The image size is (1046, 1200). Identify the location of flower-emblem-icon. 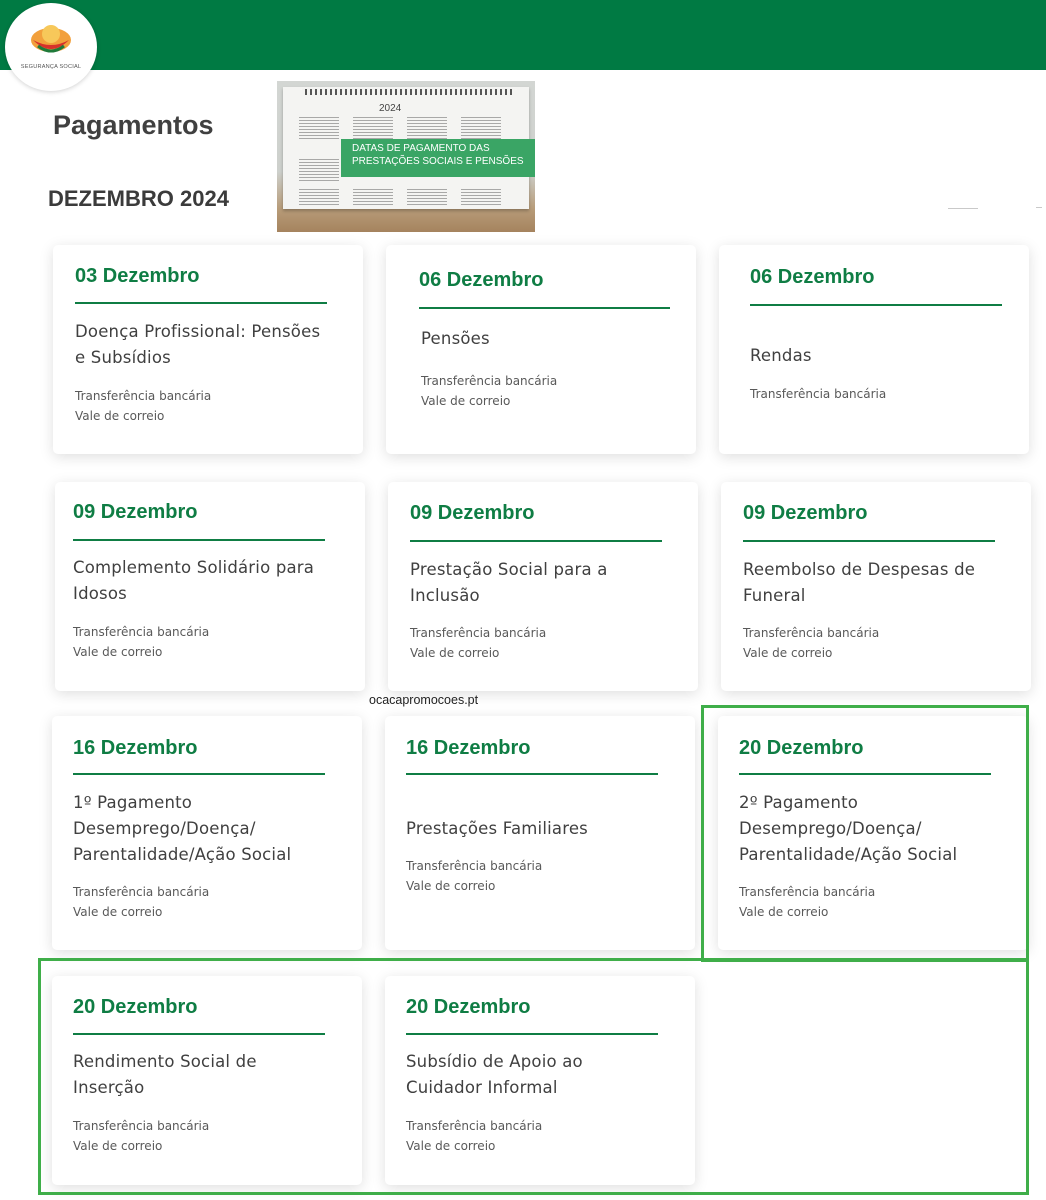
(51, 39).